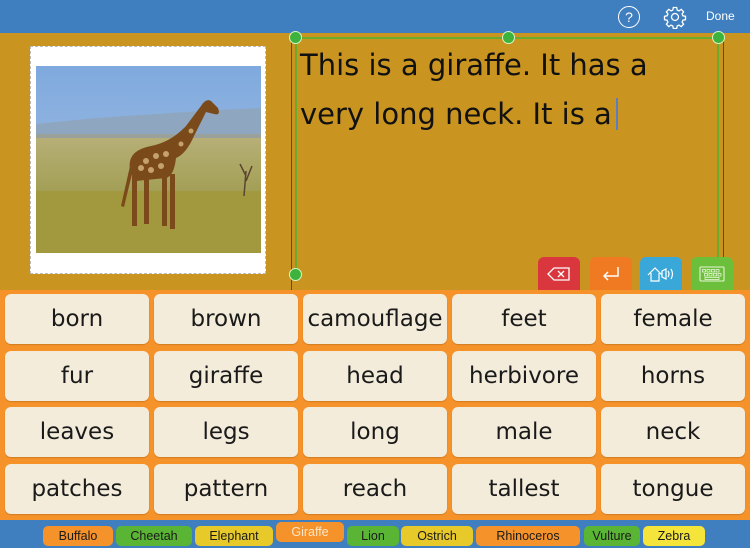 The width and height of the screenshot is (750, 548). What do you see at coordinates (524, 376) in the screenshot?
I see `word-tile: herbivore` at bounding box center [524, 376].